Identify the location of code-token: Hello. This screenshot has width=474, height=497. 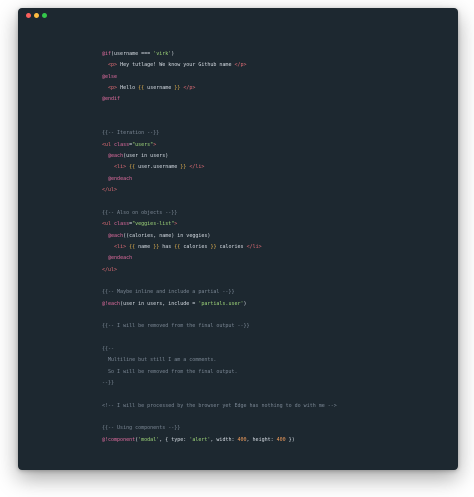
(128, 88).